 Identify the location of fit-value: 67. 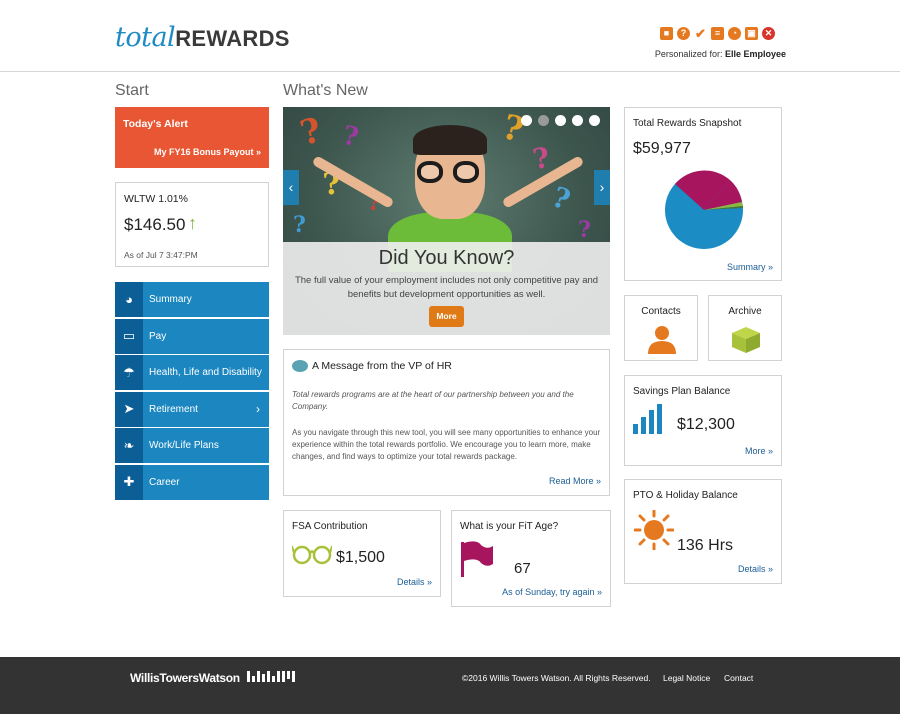
(522, 568).